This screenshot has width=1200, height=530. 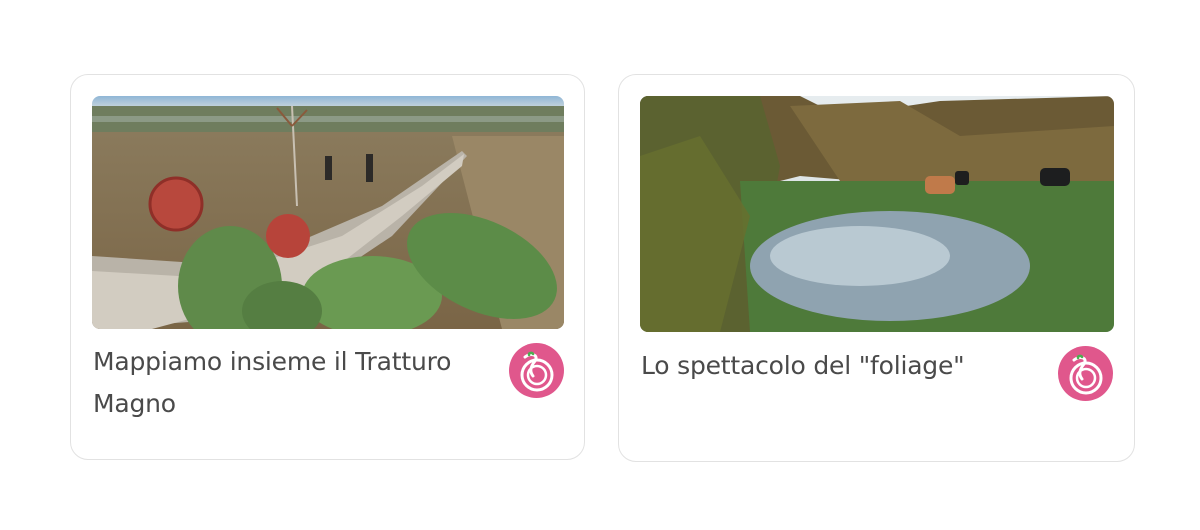 I want to click on card-title: Lo spettacolo del "foliage", so click(x=841, y=366).